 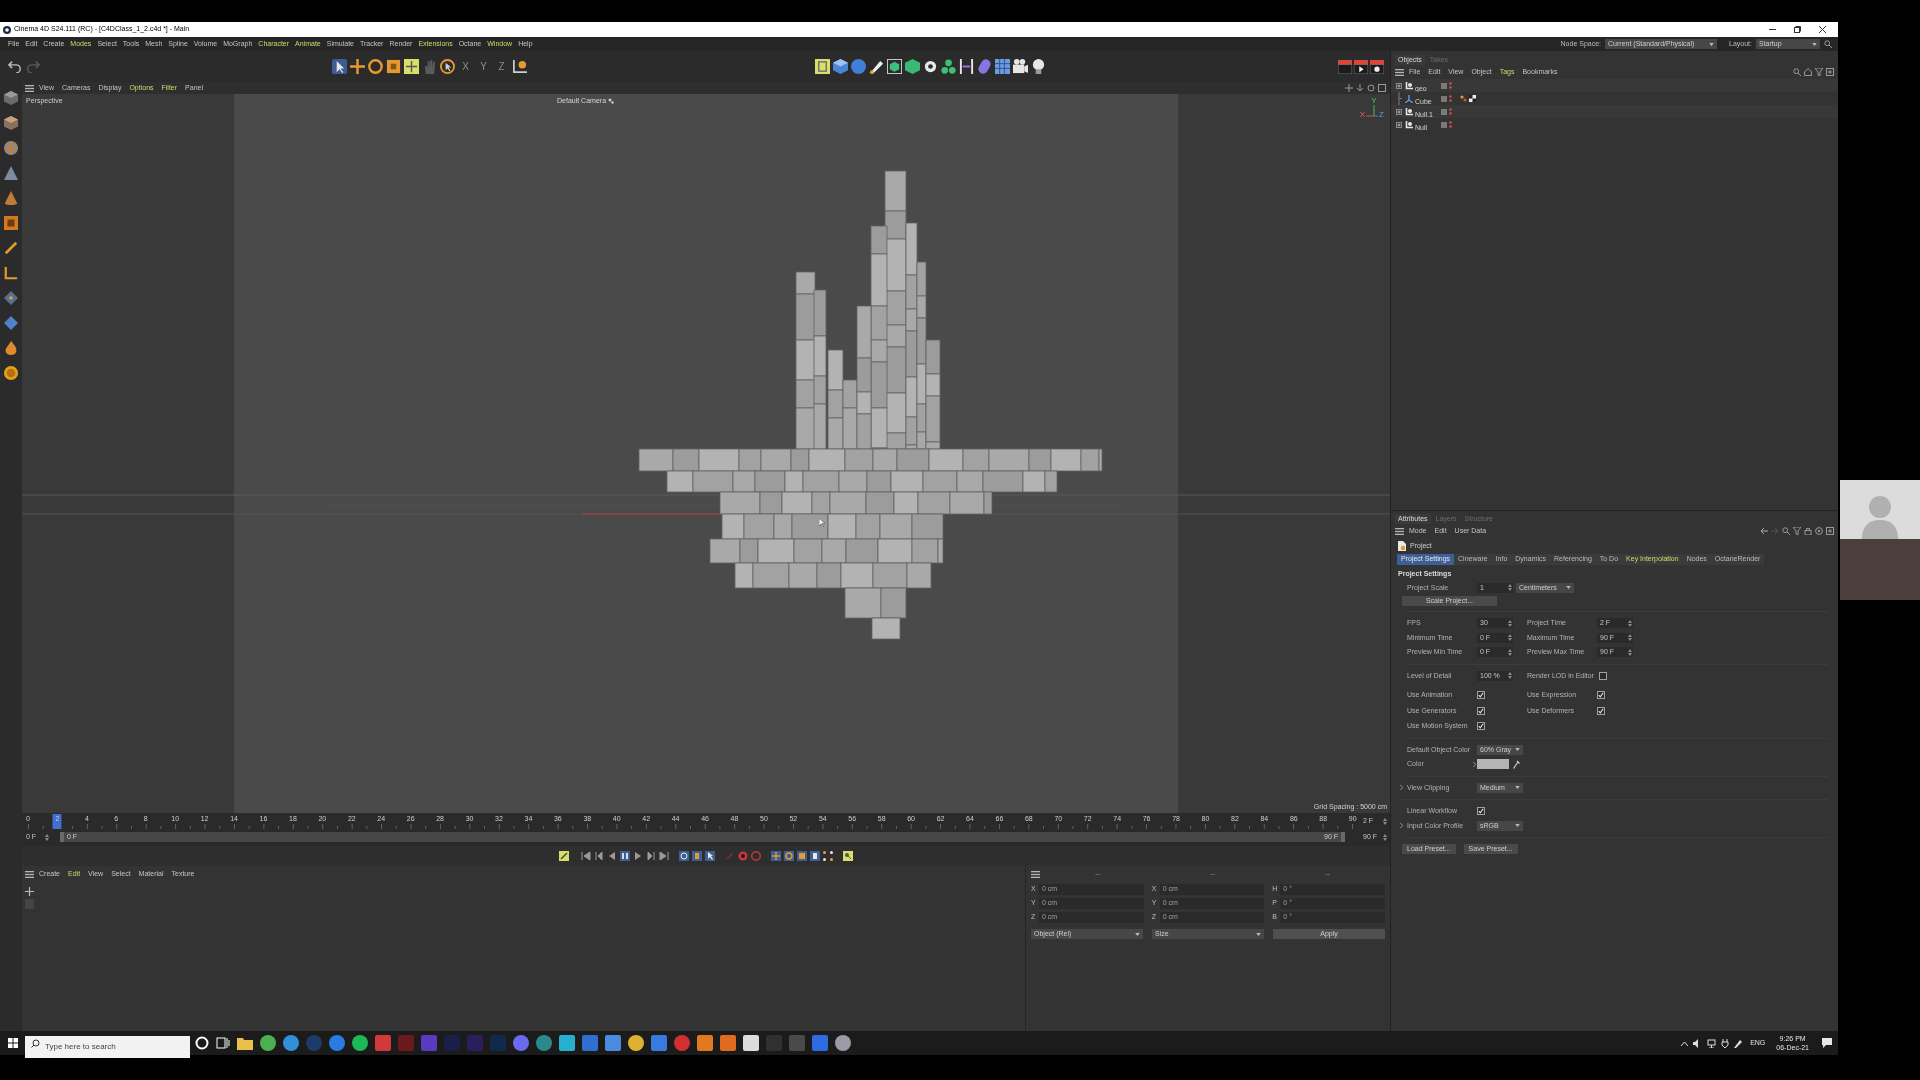 What do you see at coordinates (11, 373) in the screenshot?
I see `coin-icon` at bounding box center [11, 373].